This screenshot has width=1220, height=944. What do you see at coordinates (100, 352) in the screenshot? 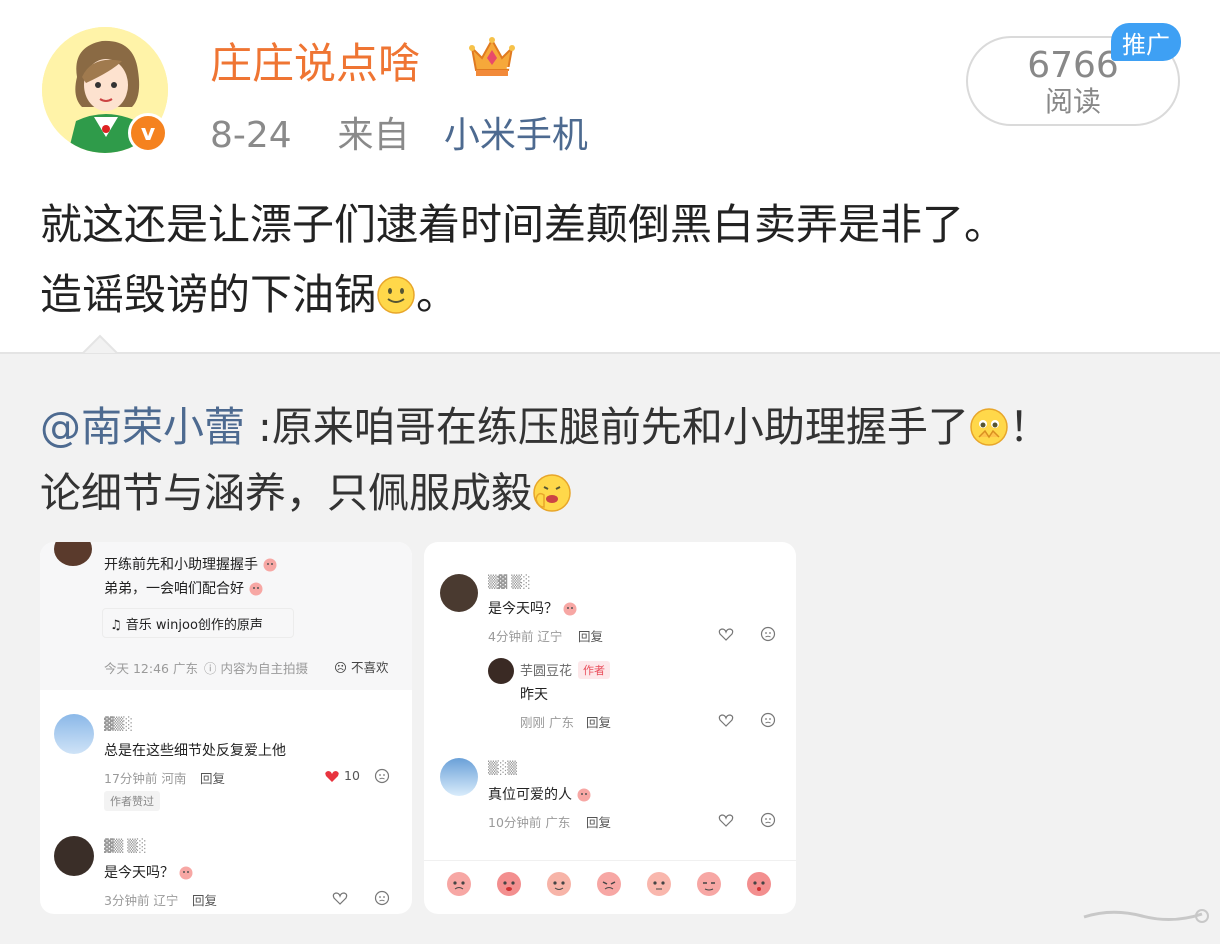
I see `repost-notch` at bounding box center [100, 352].